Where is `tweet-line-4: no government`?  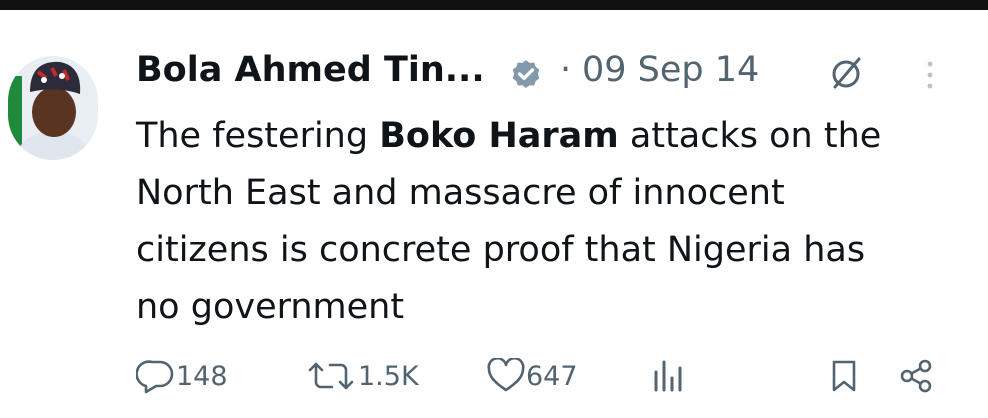 tweet-line-4: no government is located at coordinates (270, 307).